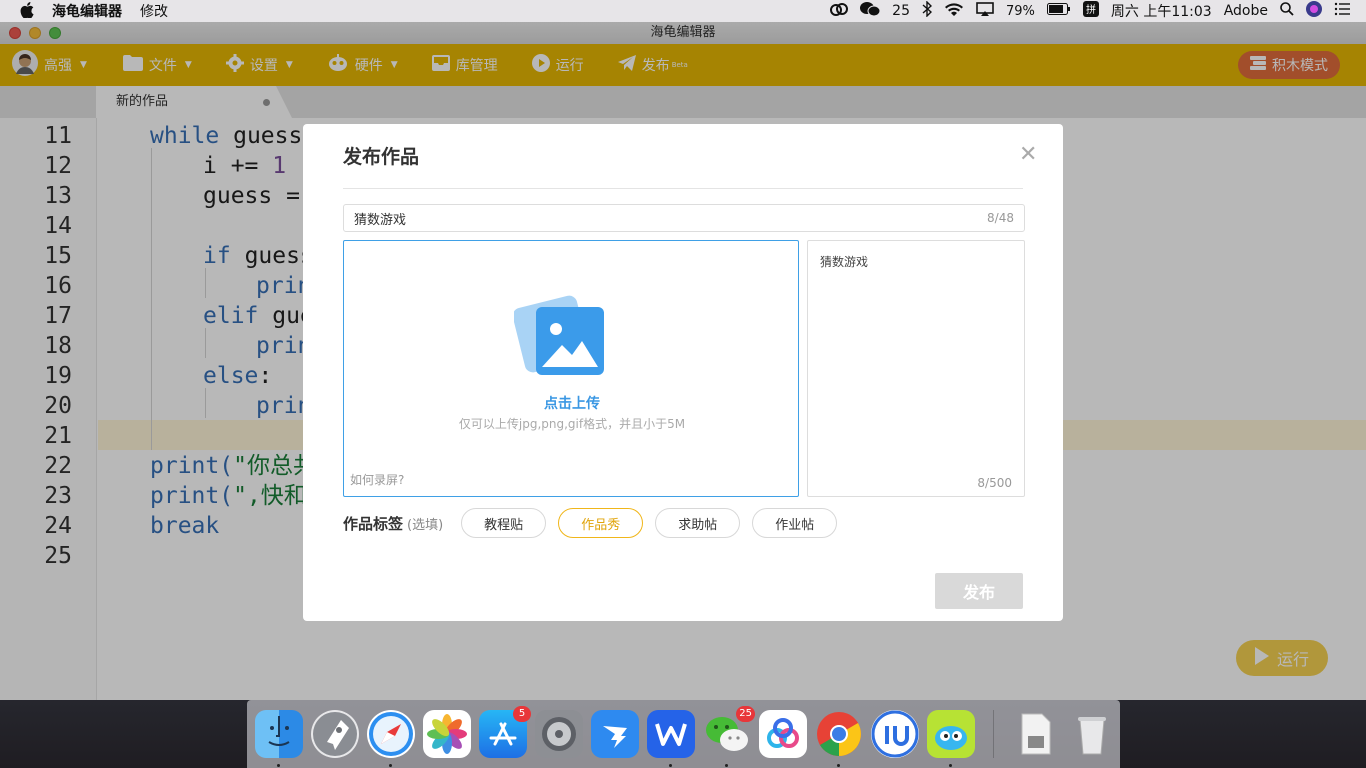  I want to click on upload-label: 点击上传, so click(572, 403).